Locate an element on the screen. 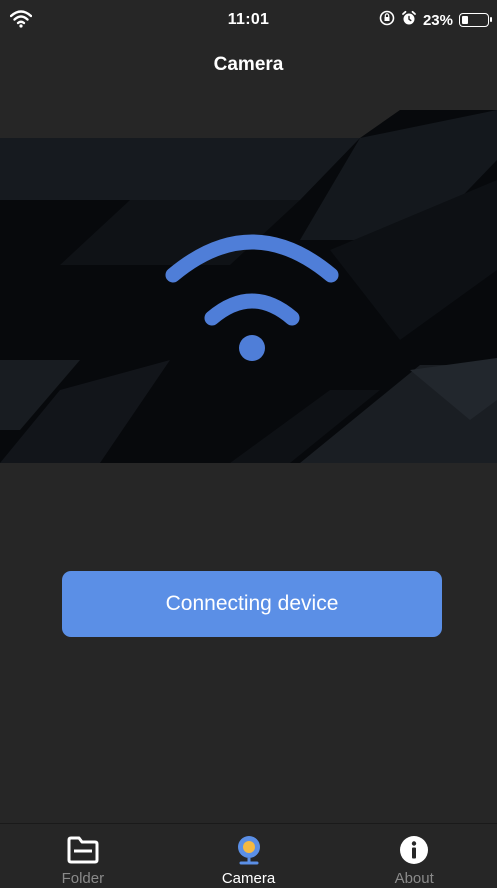 This screenshot has height=888, width=497. connecting-device-button: Connecting device is located at coordinates (252, 604).